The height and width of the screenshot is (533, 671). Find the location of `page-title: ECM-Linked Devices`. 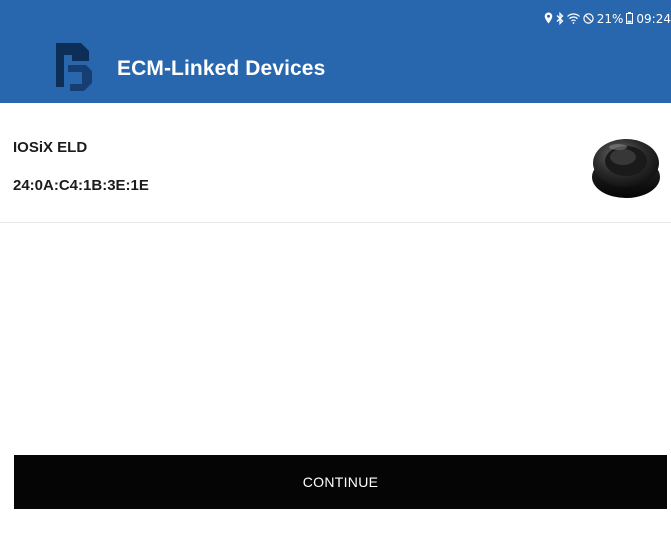

page-title: ECM-Linked Devices is located at coordinates (221, 68).